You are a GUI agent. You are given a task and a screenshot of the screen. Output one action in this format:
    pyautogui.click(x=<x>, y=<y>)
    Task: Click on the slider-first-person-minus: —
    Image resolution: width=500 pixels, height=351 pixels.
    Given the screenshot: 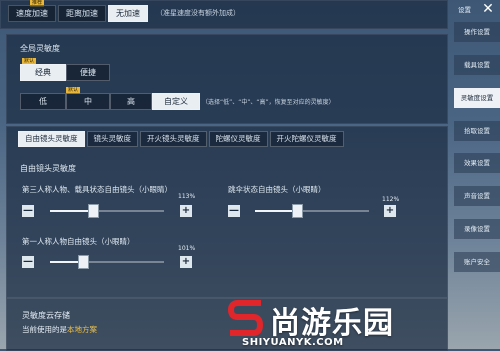 What is the action you would take?
    pyautogui.click(x=28, y=262)
    